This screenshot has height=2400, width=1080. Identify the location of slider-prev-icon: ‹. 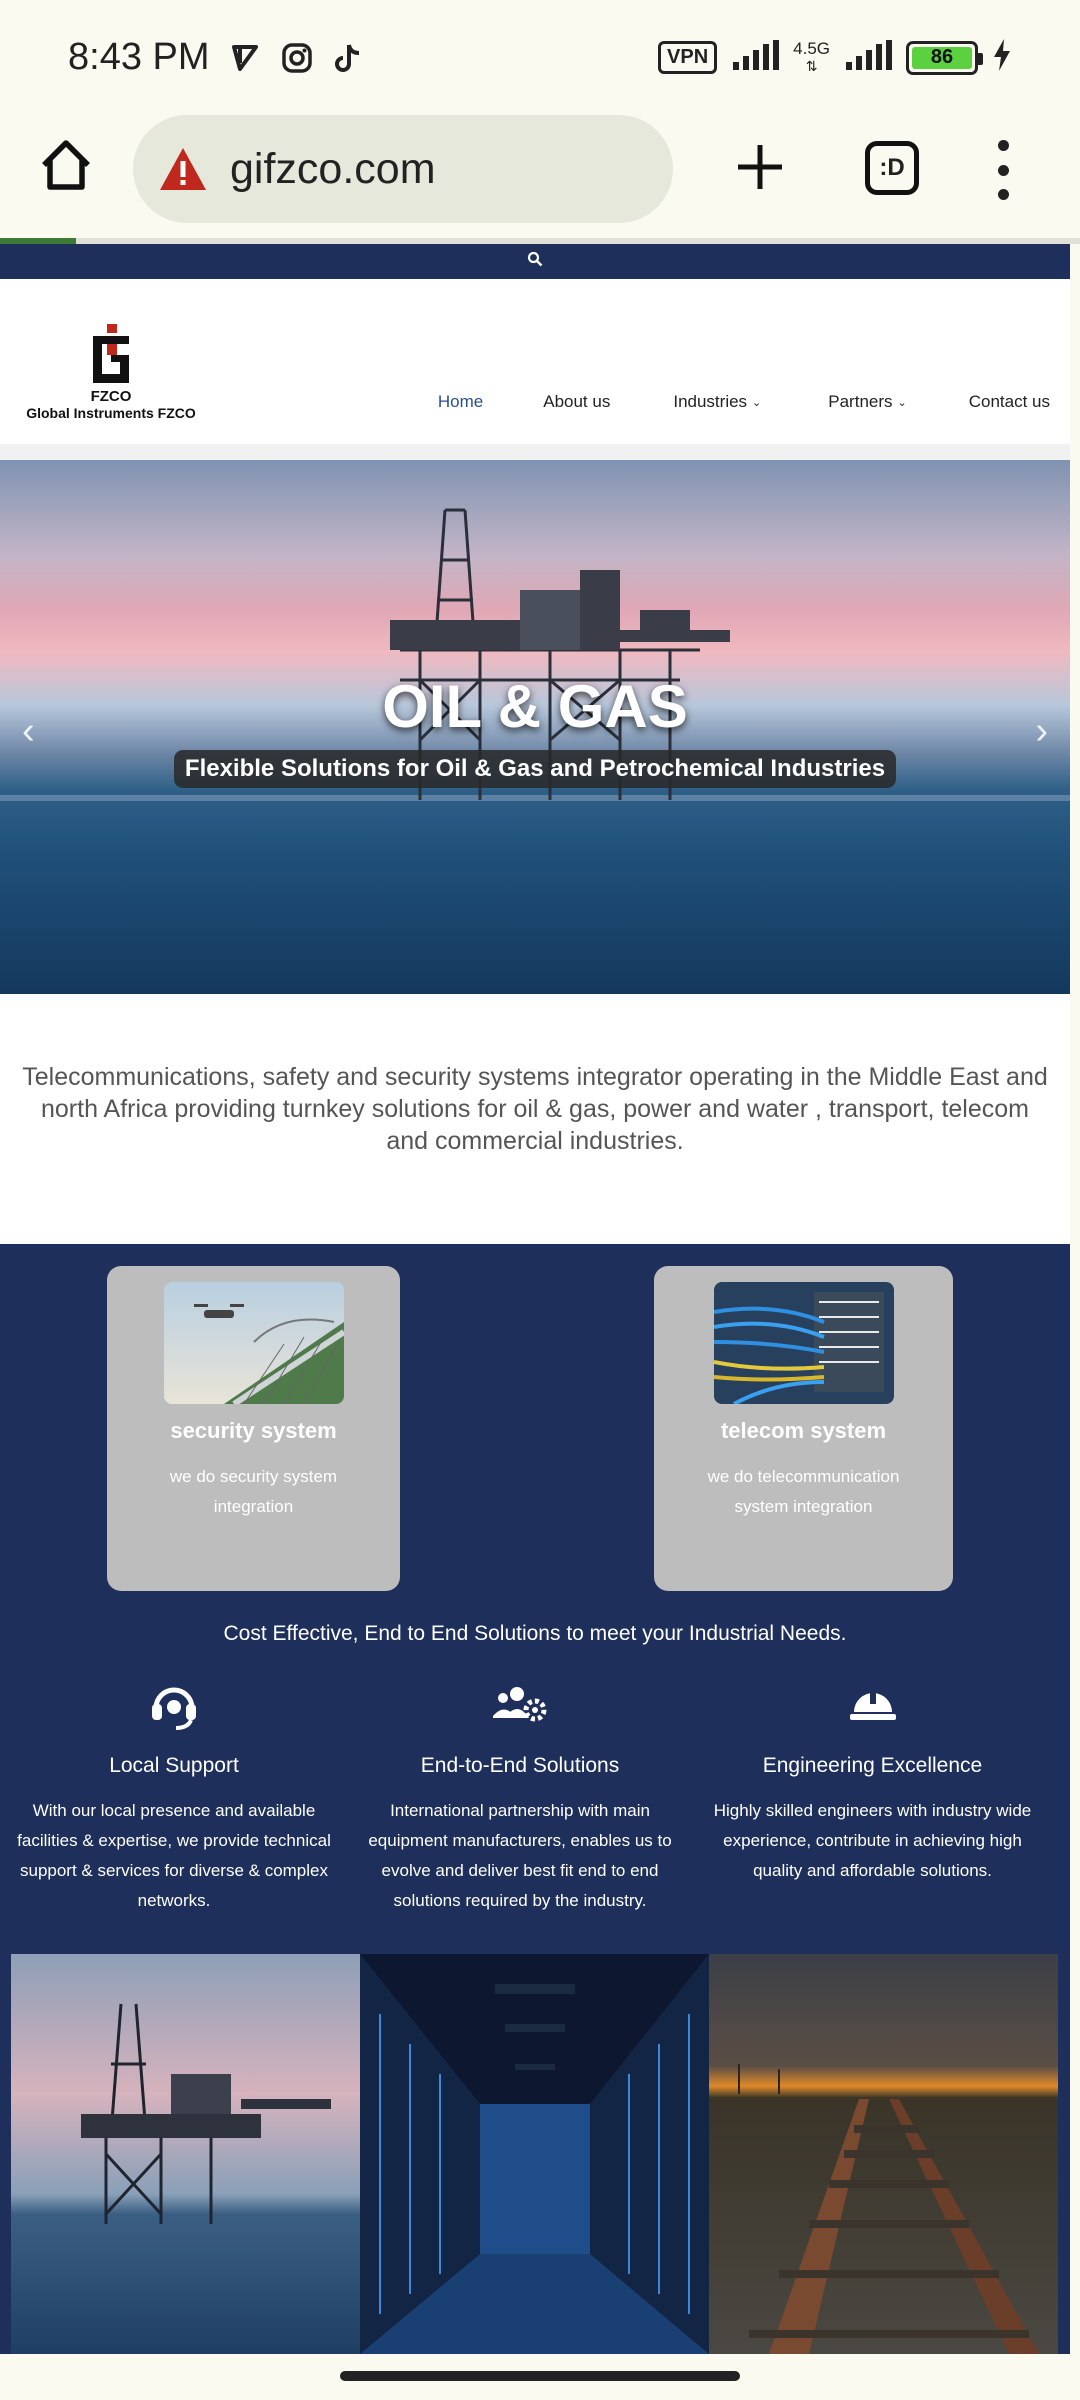
(28, 731).